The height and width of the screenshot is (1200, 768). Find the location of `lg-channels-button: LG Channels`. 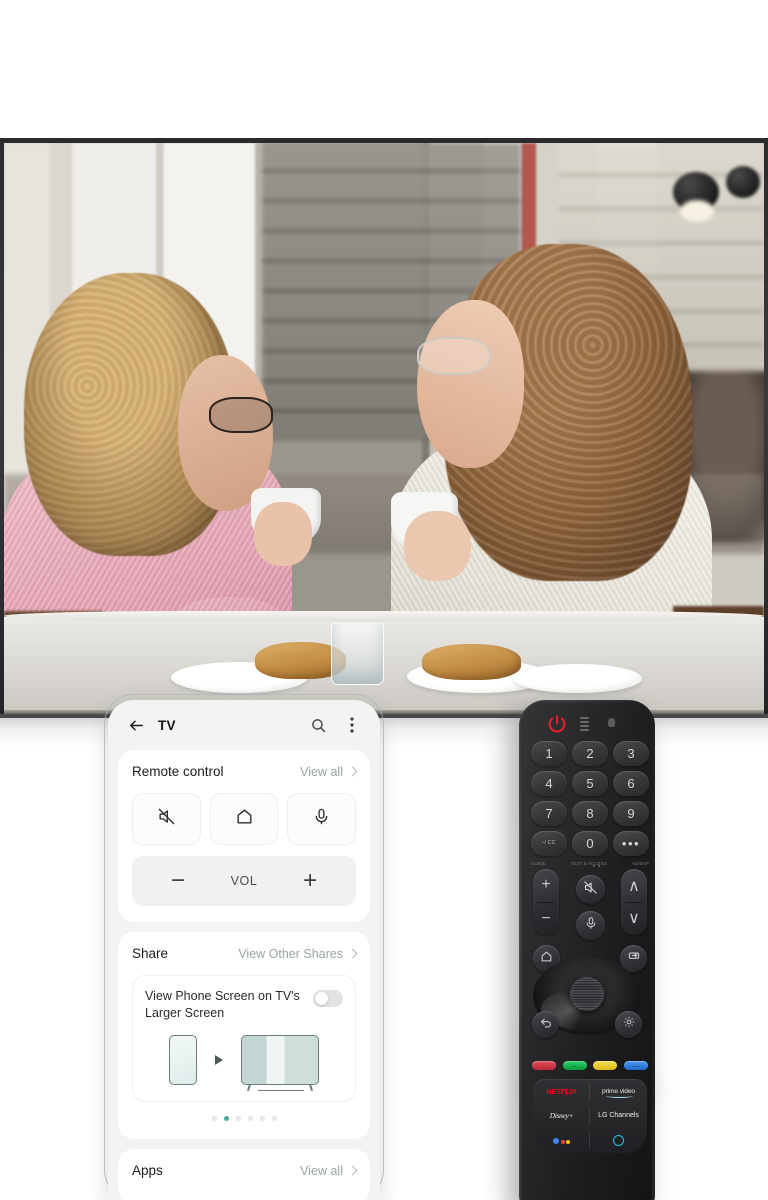

lg-channels-button: LG Channels is located at coordinates (618, 1116).